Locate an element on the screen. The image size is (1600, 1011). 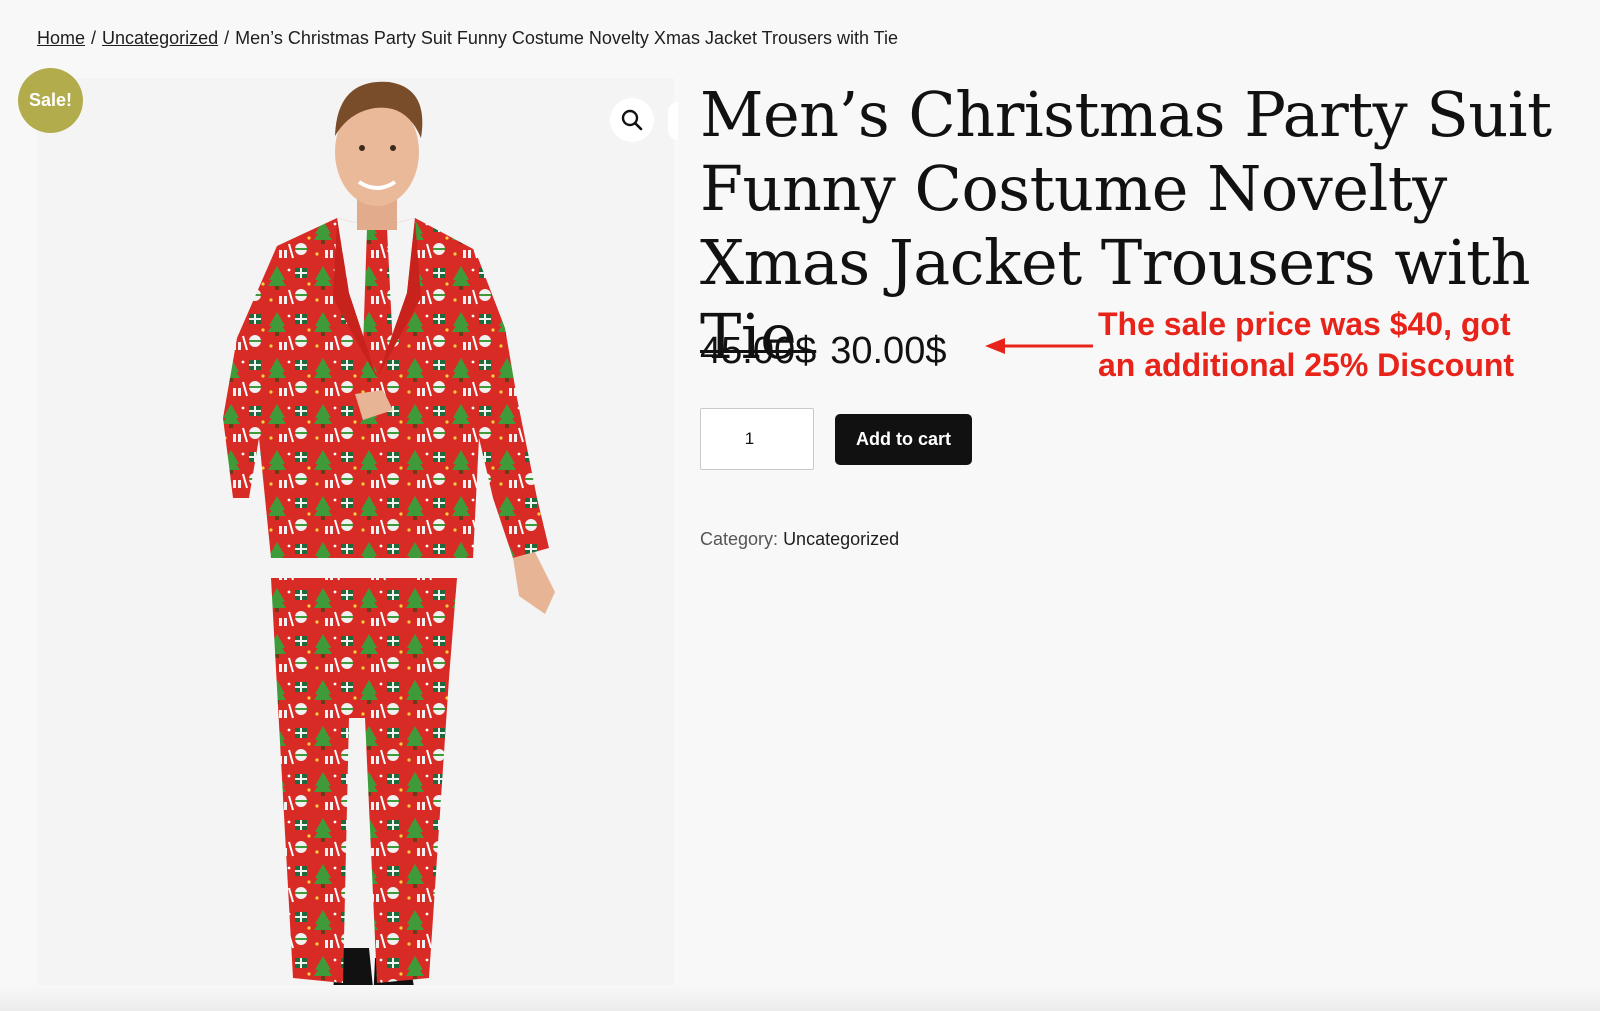
category-label: Category: is located at coordinates (739, 539).